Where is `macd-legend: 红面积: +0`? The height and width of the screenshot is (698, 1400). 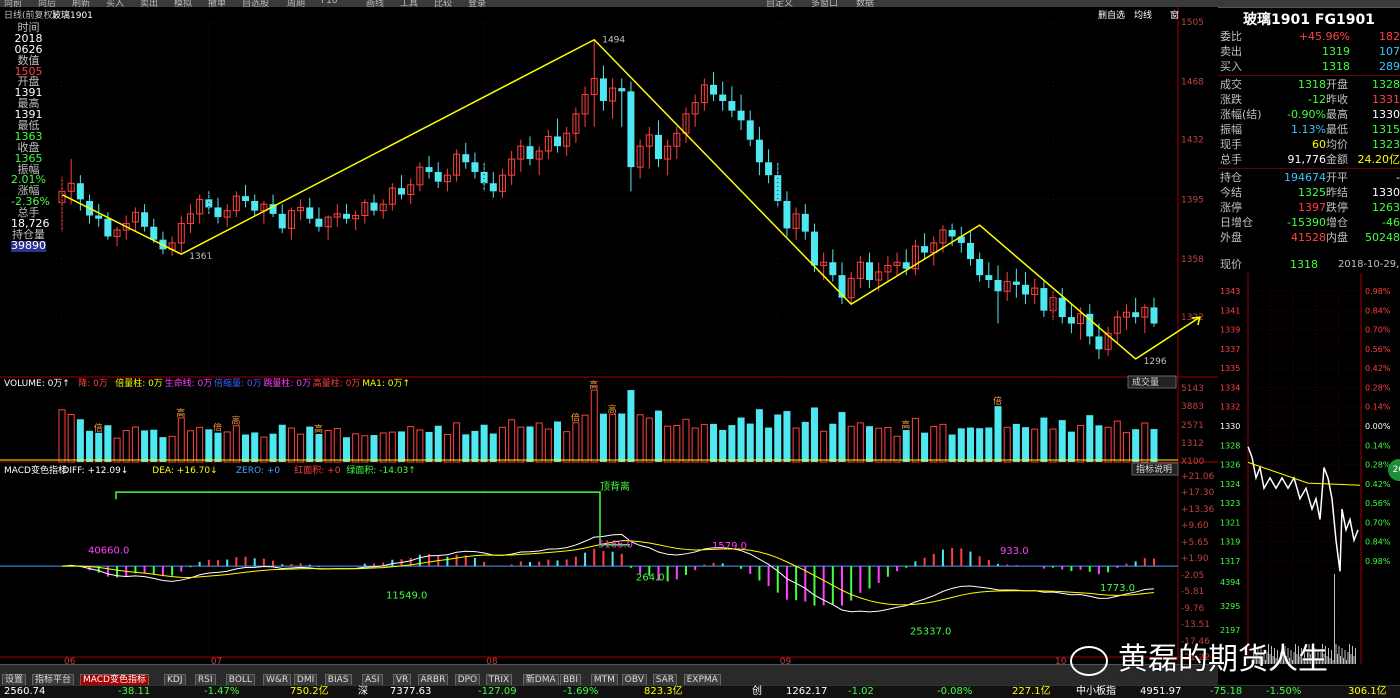
macd-legend: 红面积: +0 is located at coordinates (317, 470).